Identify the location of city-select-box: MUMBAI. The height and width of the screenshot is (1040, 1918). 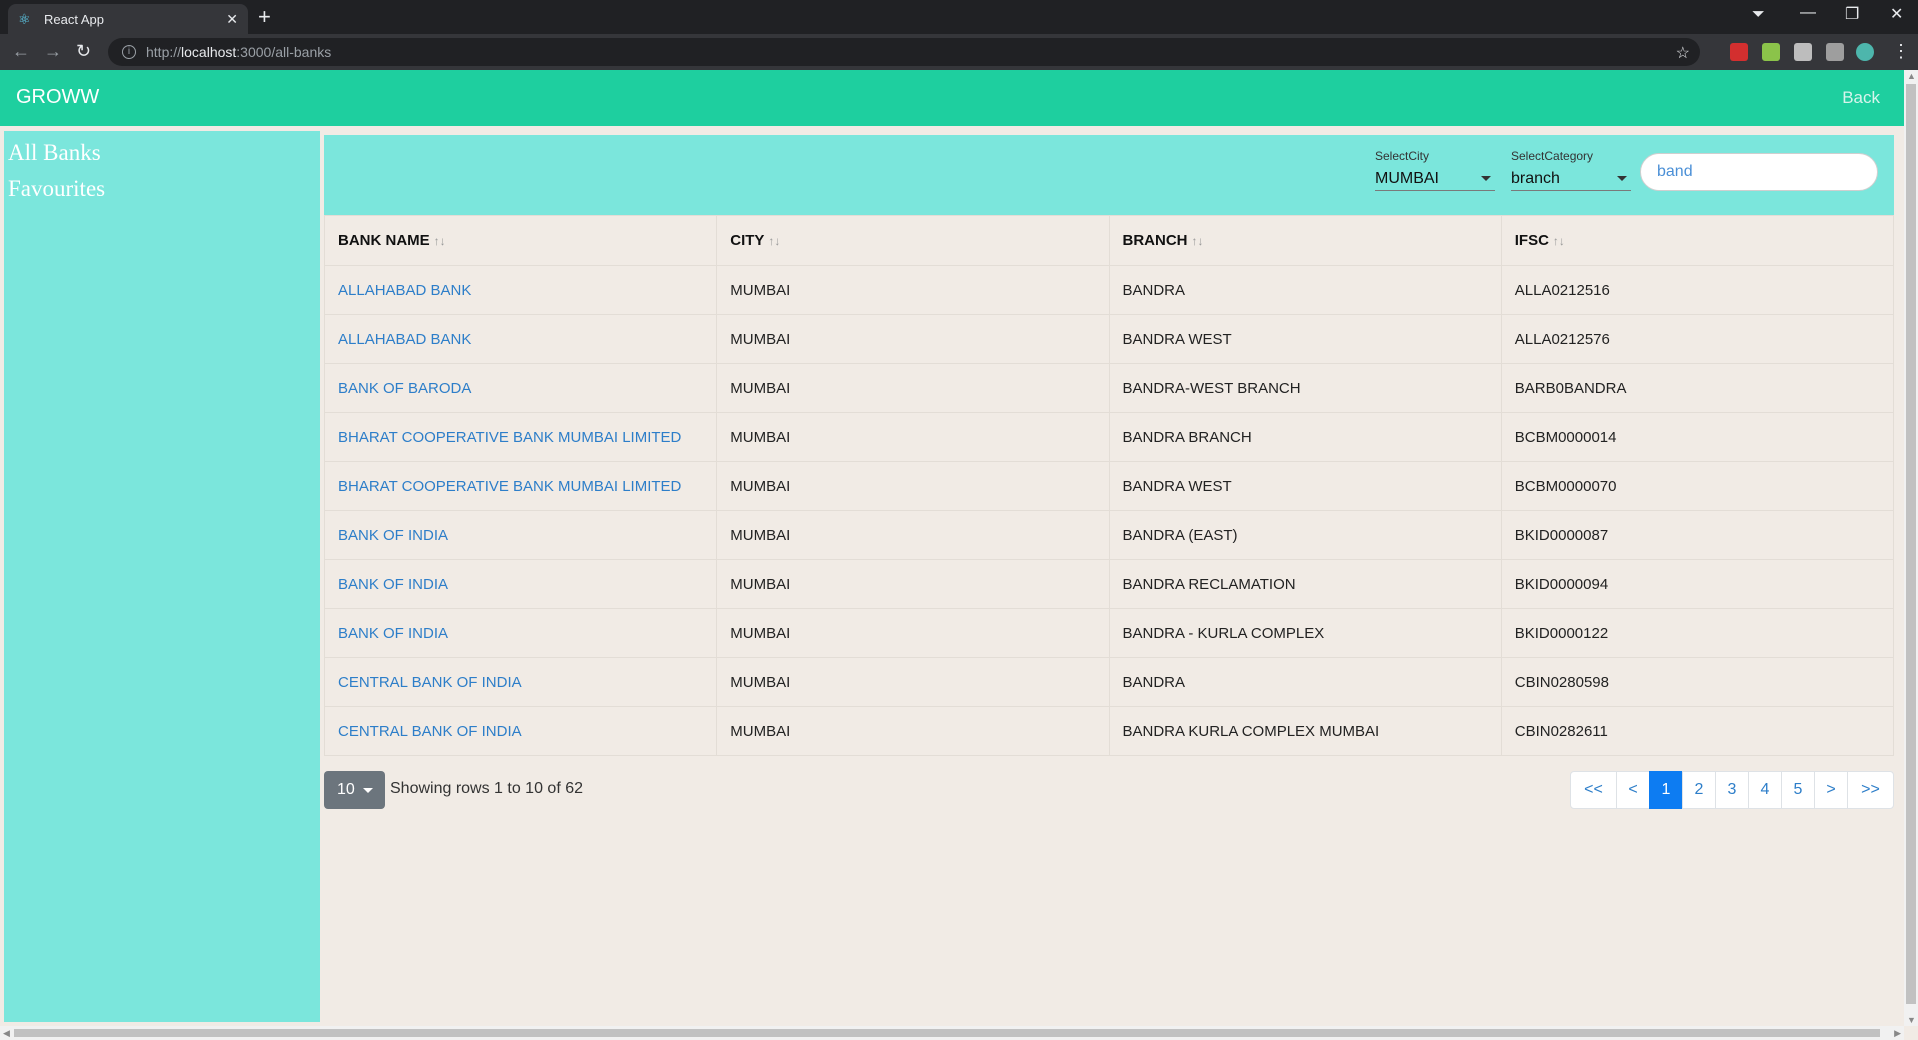
(1435, 179).